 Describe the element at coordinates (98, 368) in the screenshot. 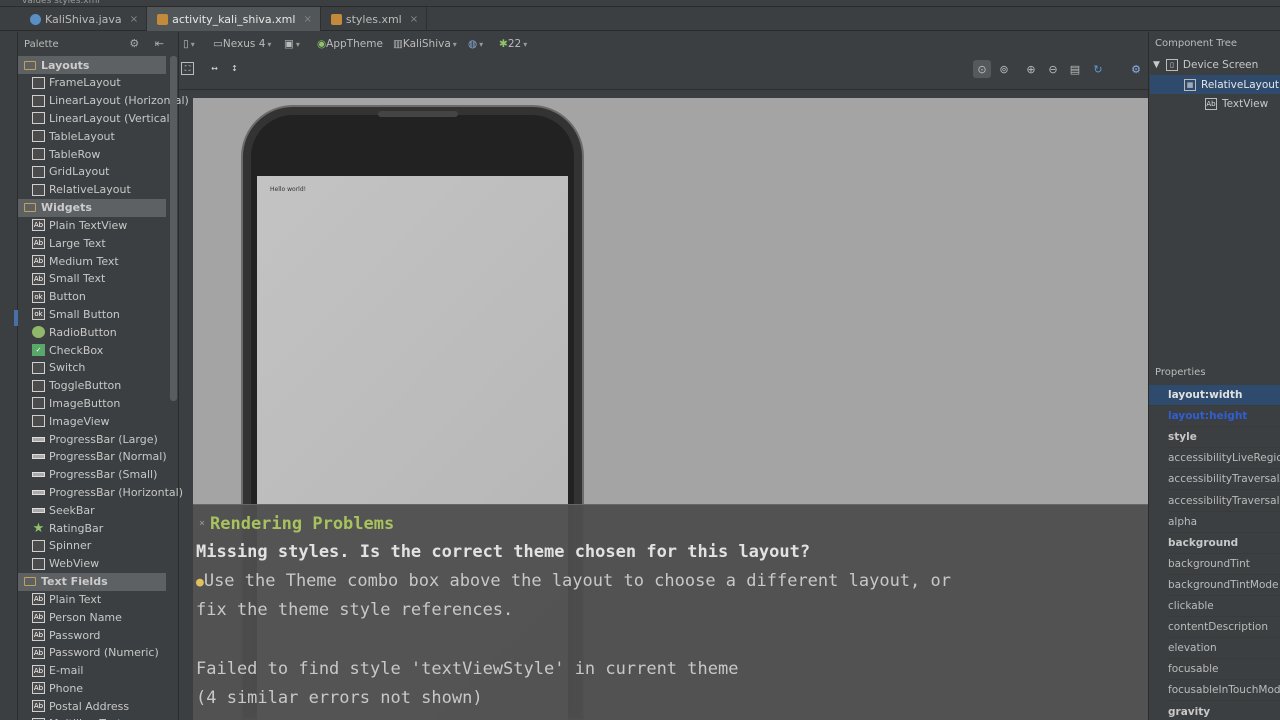

I see `palette-item-switch: Switch` at that location.